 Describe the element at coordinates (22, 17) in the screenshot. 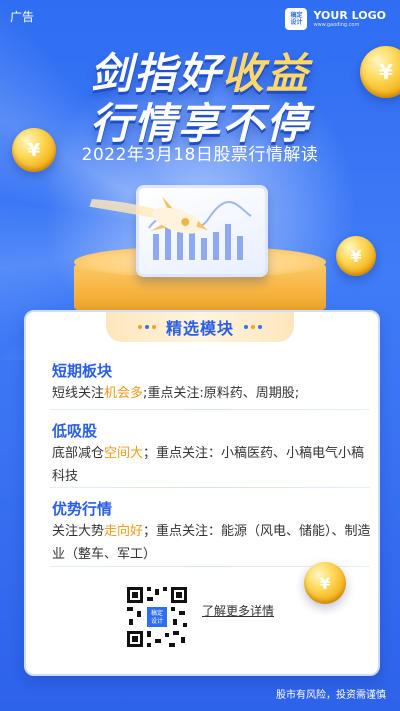

I see `ad-tag: 广告` at that location.